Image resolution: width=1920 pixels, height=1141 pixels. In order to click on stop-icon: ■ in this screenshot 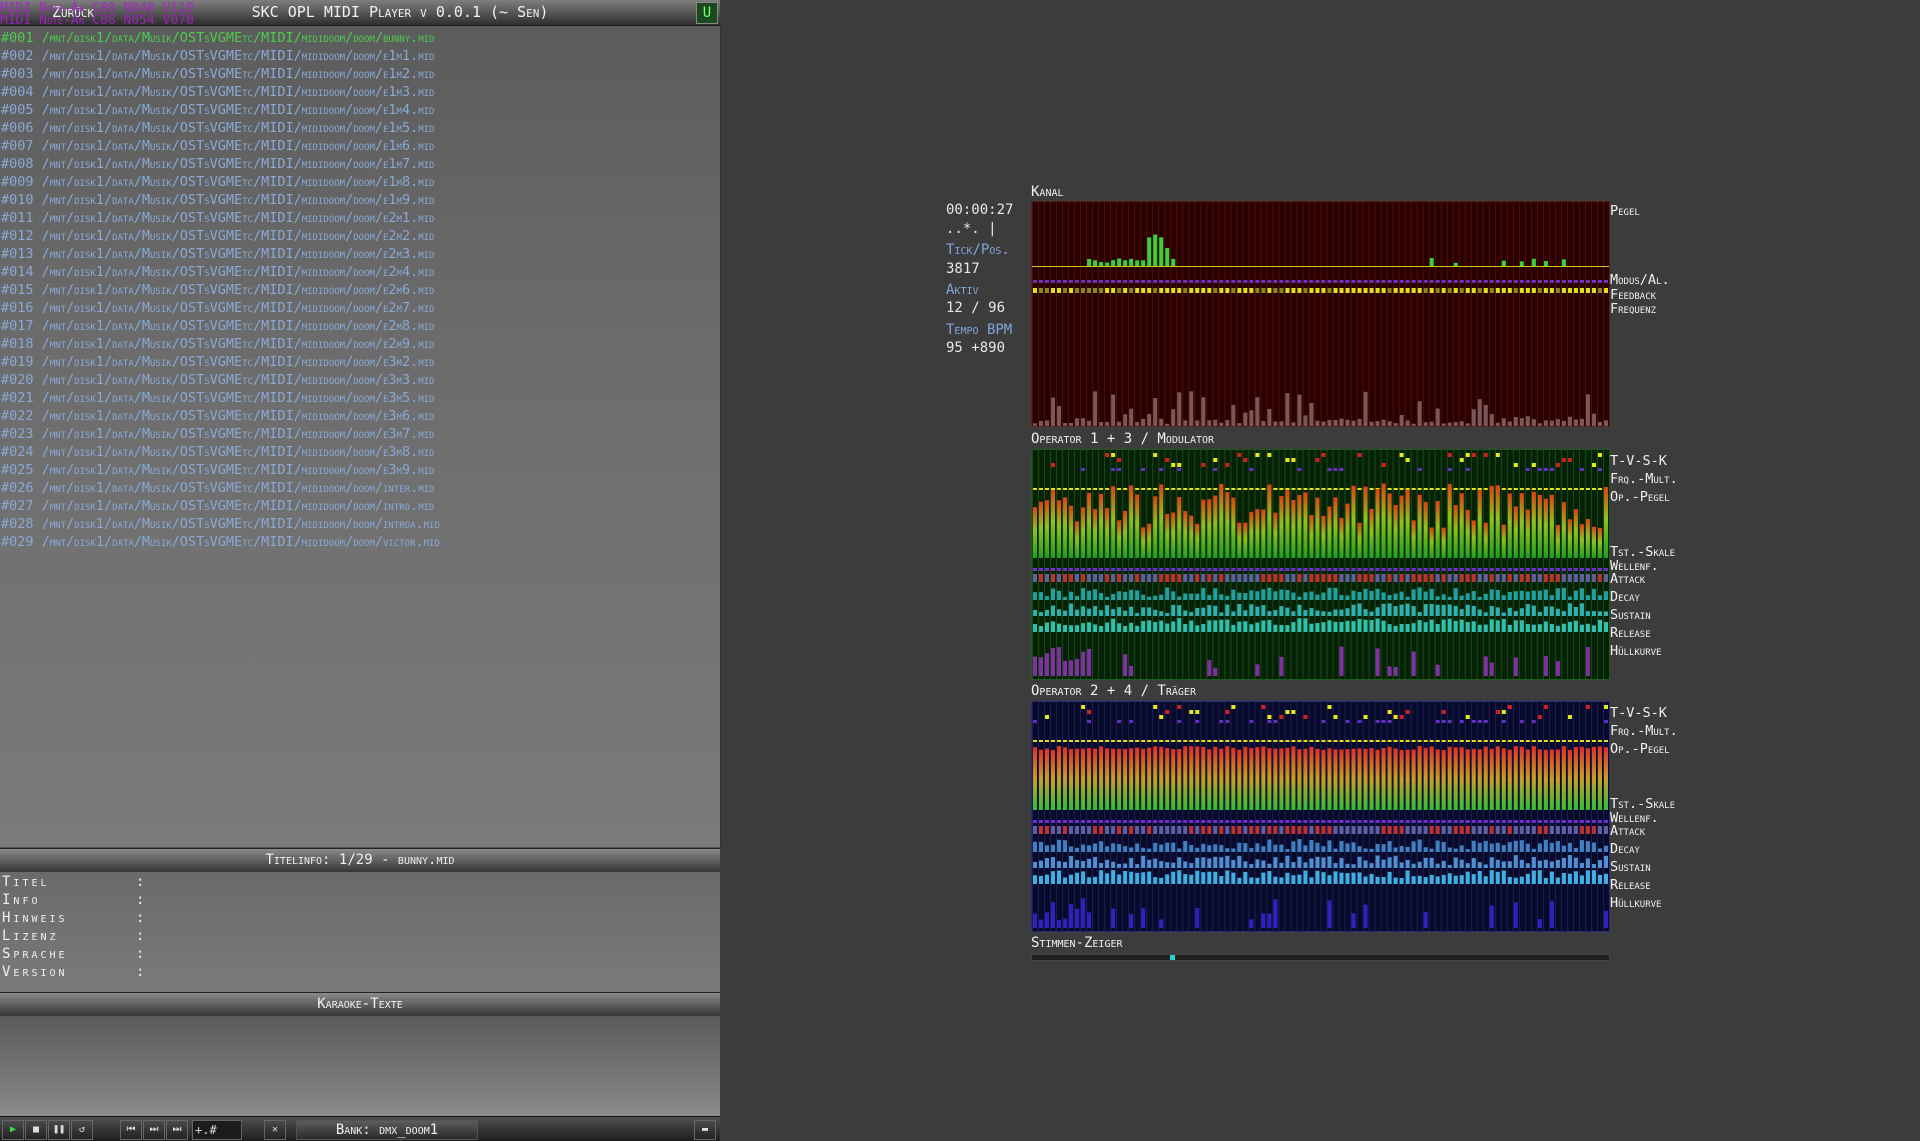, I will do `click(36, 1130)`.